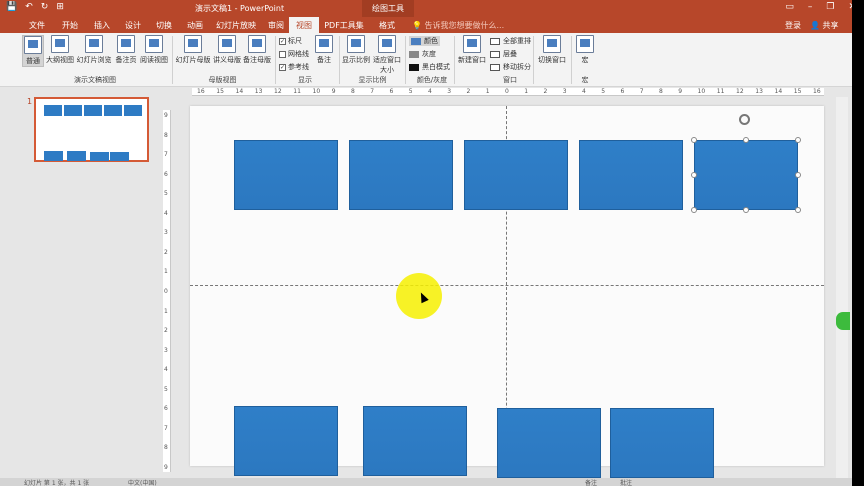 Image resolution: width=864 pixels, height=486 pixels. Describe the element at coordinates (11, 7) in the screenshot. I see `save-icon: 💾` at that location.